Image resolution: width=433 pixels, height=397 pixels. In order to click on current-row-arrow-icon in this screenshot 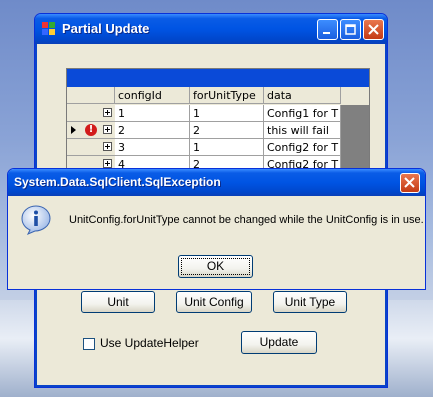, I will do `click(73, 130)`.